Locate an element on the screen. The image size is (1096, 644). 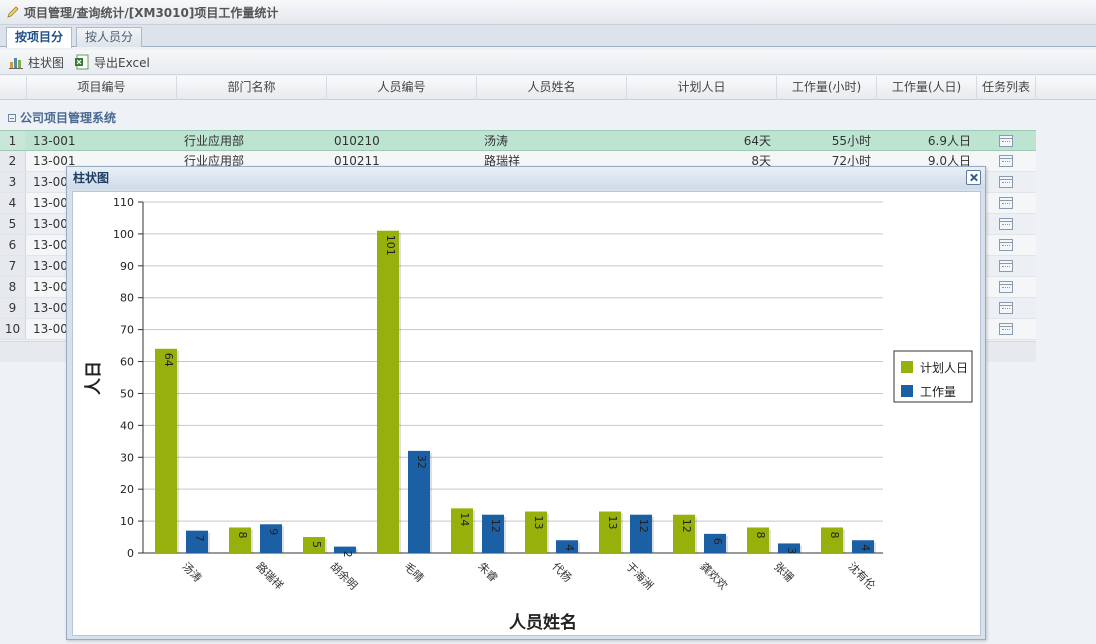
row-number: 4 is located at coordinates (13, 203).